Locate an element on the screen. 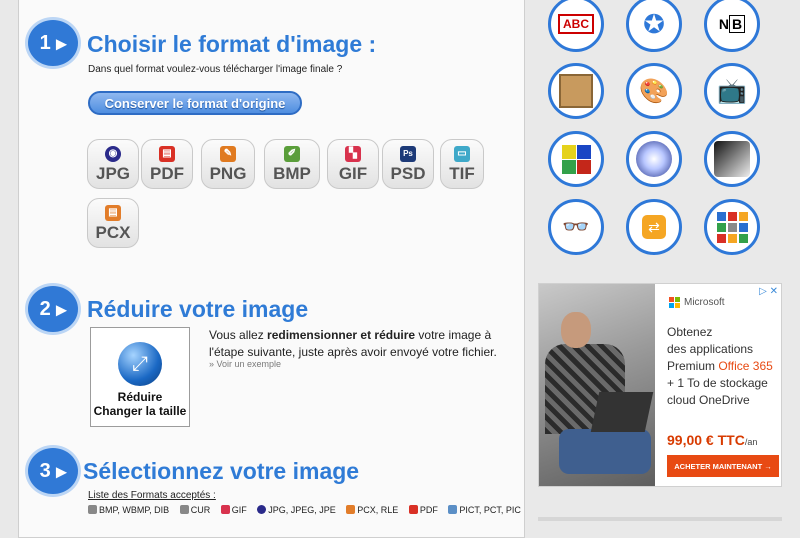 Image resolution: width=800 pixels, height=538 pixels. desc-text: Vous allez is located at coordinates (238, 335).